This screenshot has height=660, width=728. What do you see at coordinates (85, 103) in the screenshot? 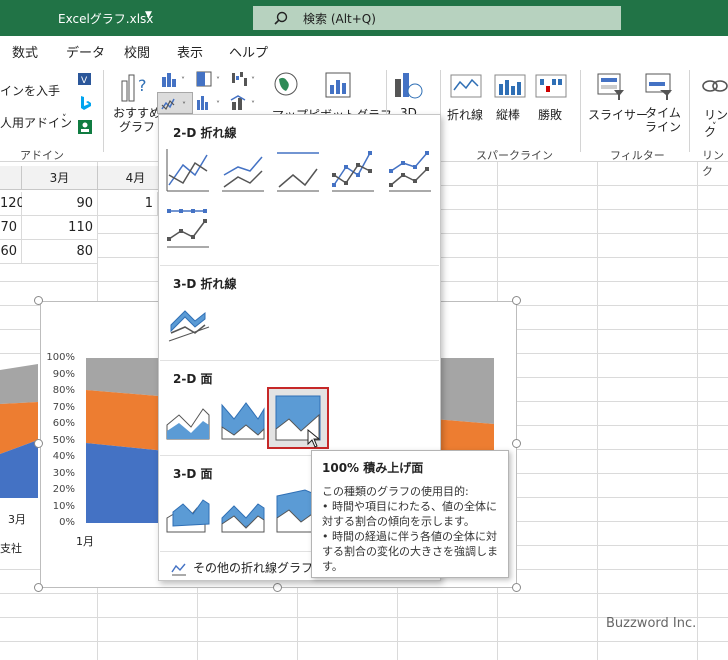
I see `bing-icon` at bounding box center [85, 103].